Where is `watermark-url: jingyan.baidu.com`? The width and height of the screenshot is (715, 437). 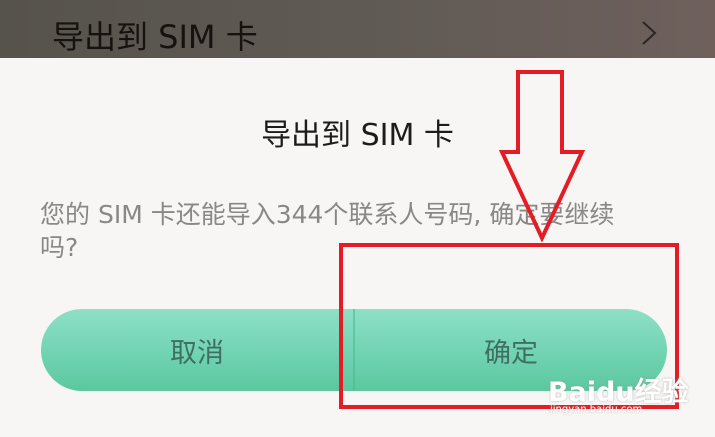
watermark-url: jingyan.baidu.com is located at coordinates (596, 409).